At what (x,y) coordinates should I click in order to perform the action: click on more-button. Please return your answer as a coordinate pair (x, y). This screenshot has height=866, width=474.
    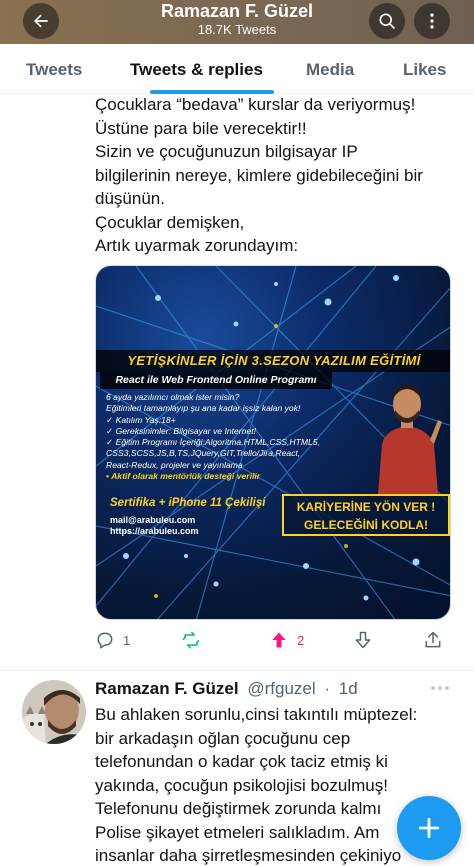
    Looking at the image, I should click on (432, 21).